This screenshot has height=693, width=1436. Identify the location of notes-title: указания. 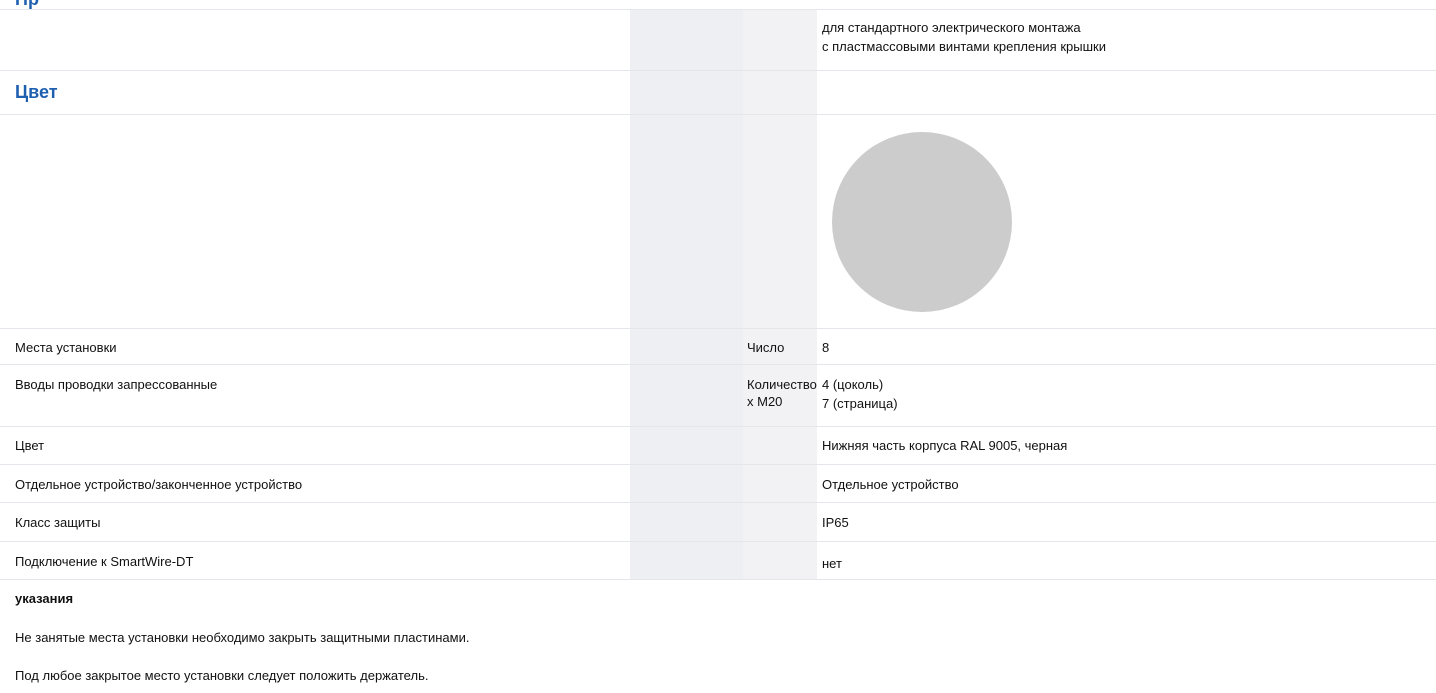
(44, 598).